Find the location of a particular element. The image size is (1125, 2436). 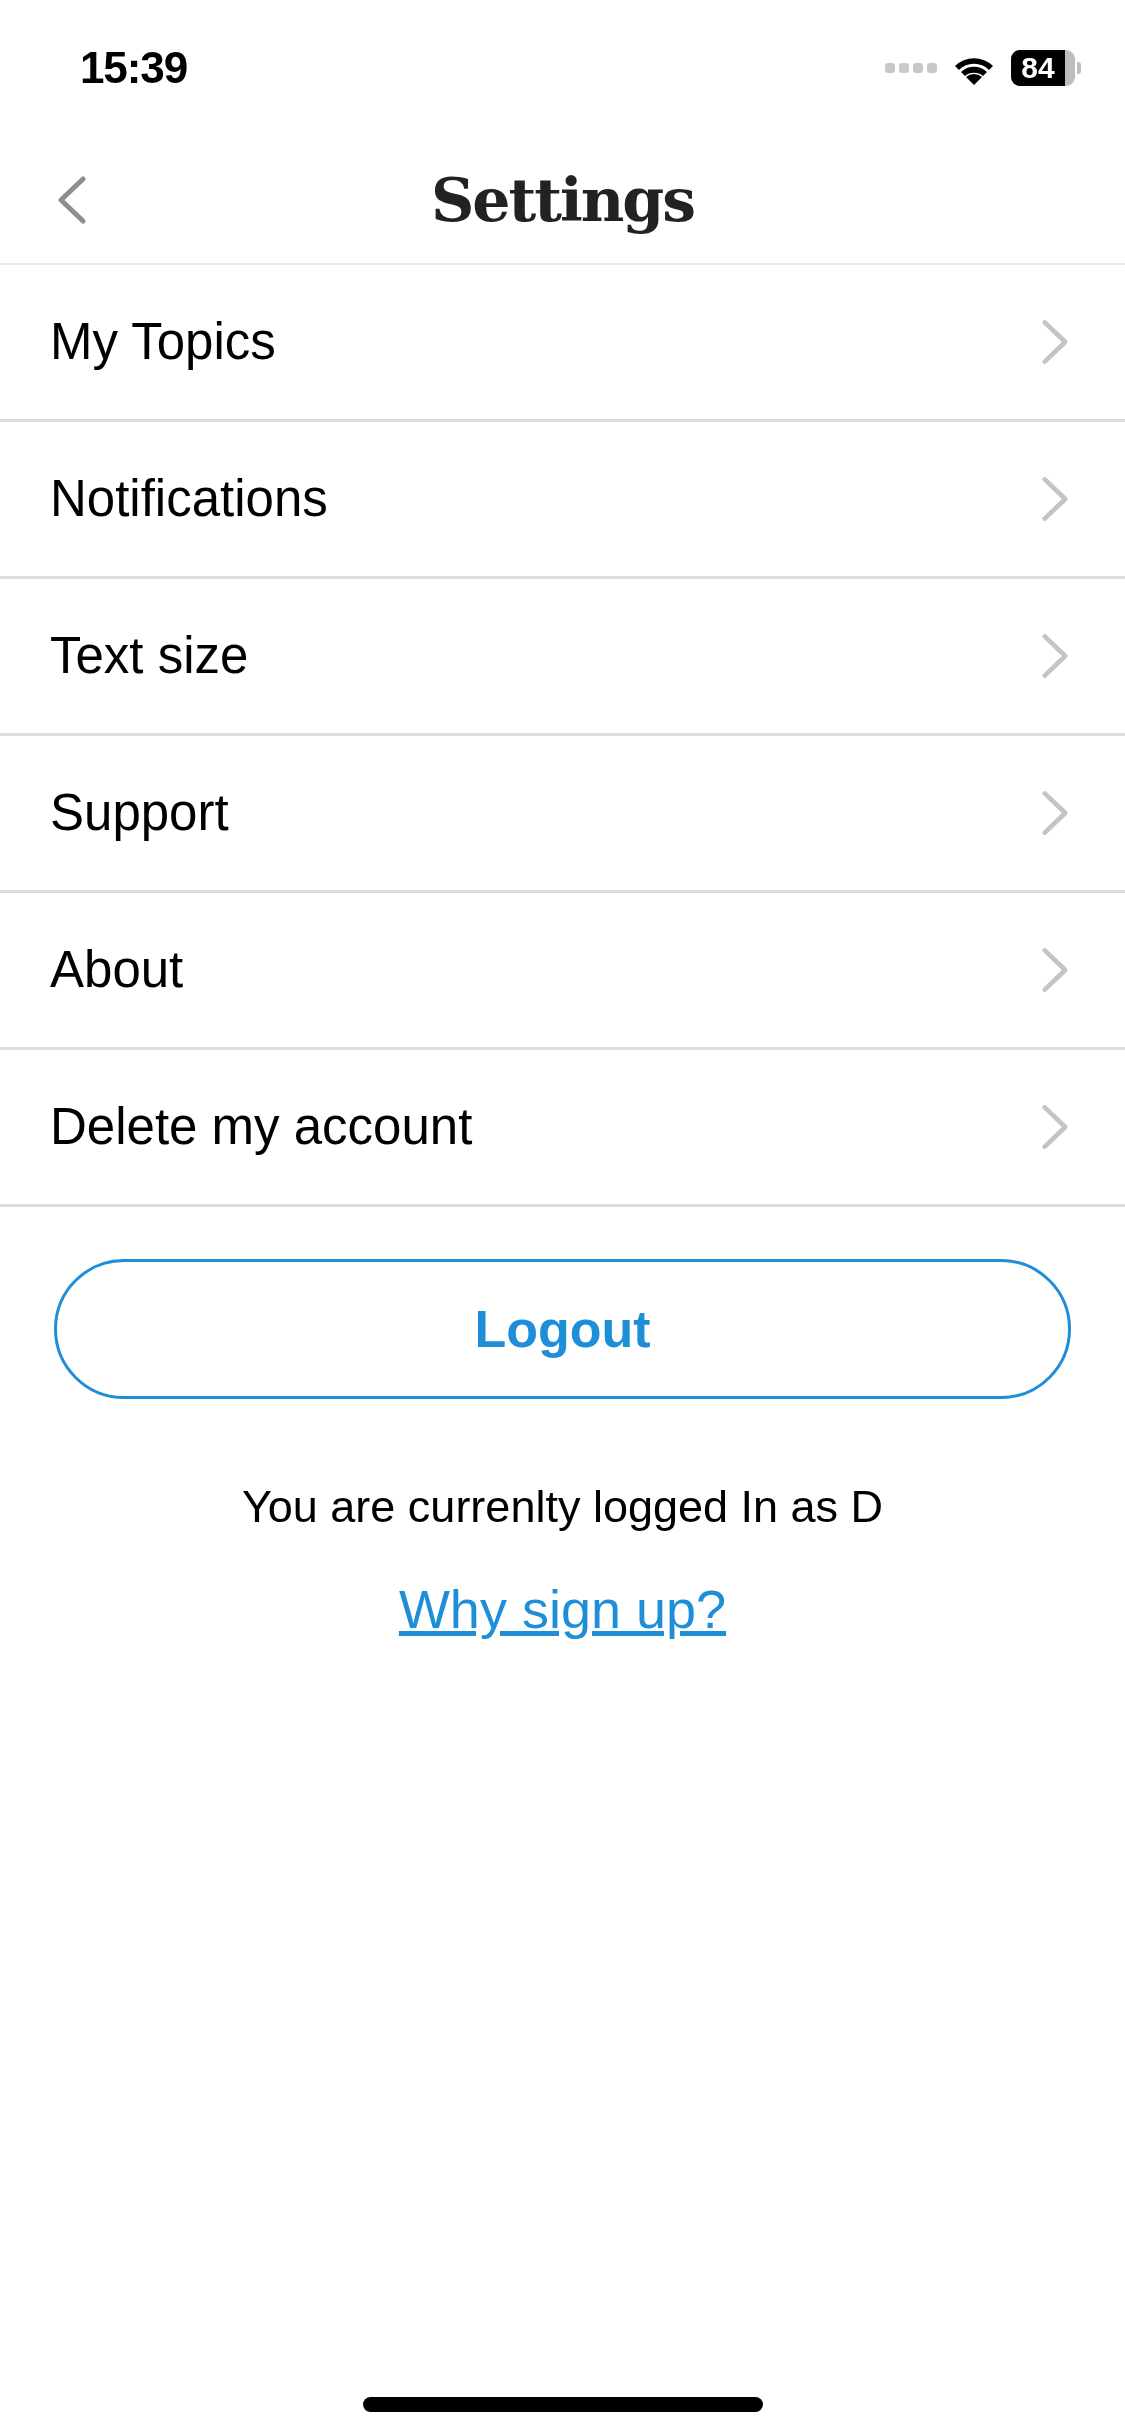

signal-icon is located at coordinates (911, 68).